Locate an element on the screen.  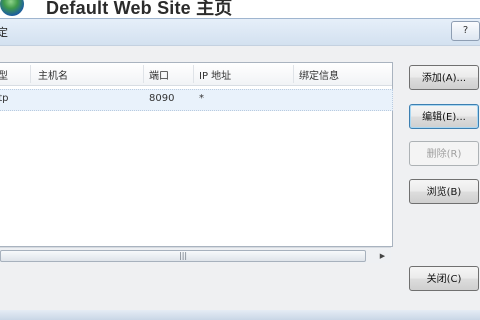
scroll-grip-icon: ||| is located at coordinates (183, 255).